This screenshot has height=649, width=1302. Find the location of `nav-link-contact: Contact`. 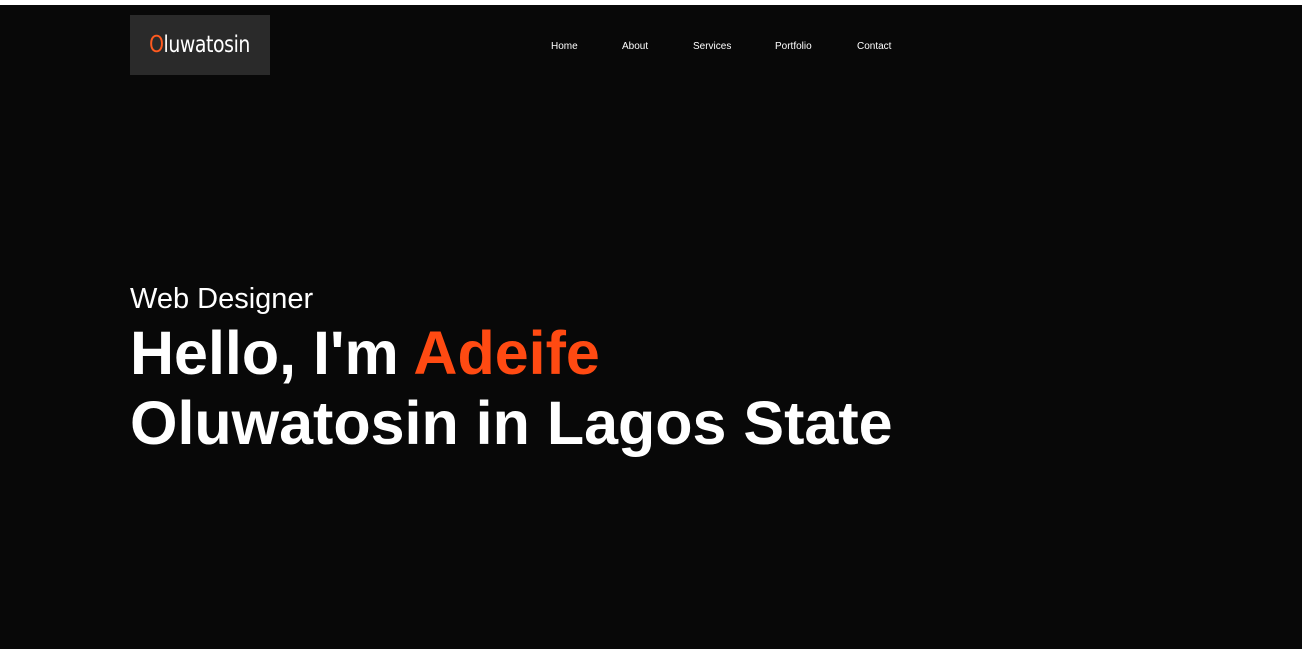

nav-link-contact: Contact is located at coordinates (874, 47).